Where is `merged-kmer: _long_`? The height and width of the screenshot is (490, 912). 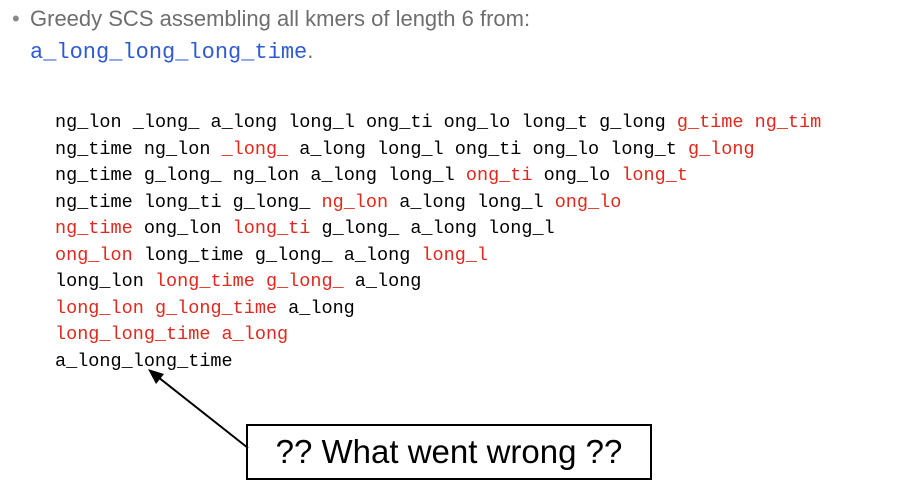
merged-kmer: _long_ is located at coordinates (255, 149).